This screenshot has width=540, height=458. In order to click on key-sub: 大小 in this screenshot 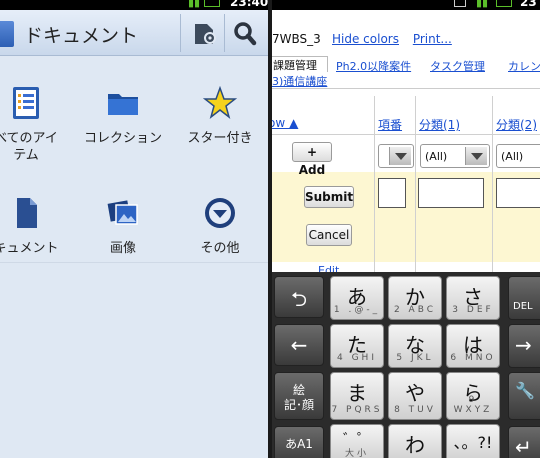, I will do `click(356, 453)`.